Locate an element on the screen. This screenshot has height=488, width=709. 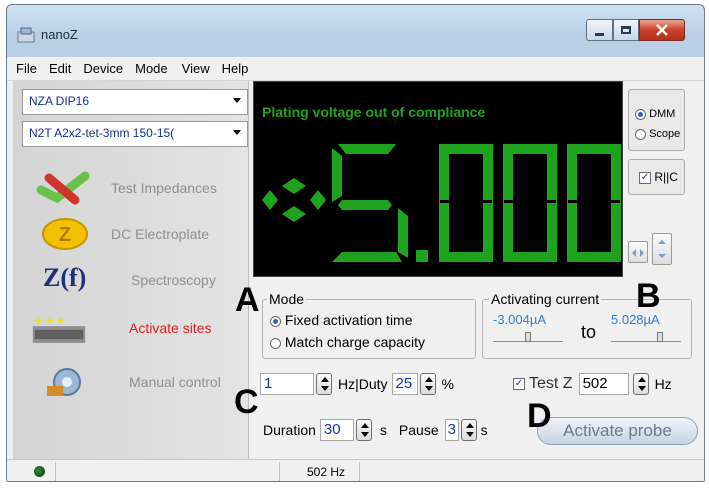
arrow-left-icon is located at coordinates (634, 253).